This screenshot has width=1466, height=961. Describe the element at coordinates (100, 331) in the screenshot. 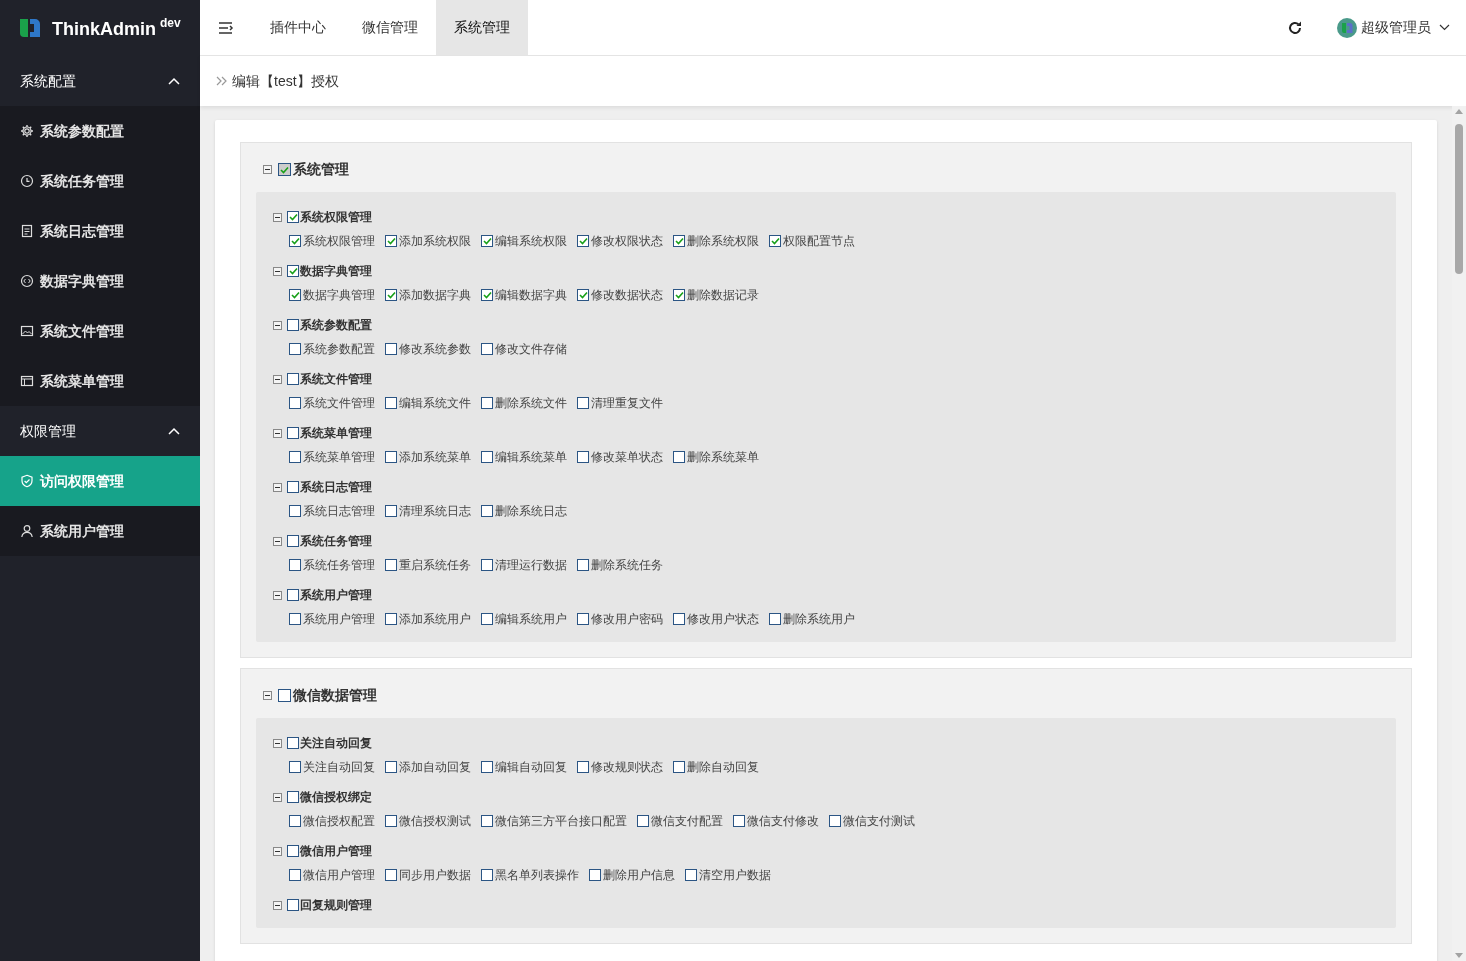

I see `sidebar-item: 系统文件管理` at that location.